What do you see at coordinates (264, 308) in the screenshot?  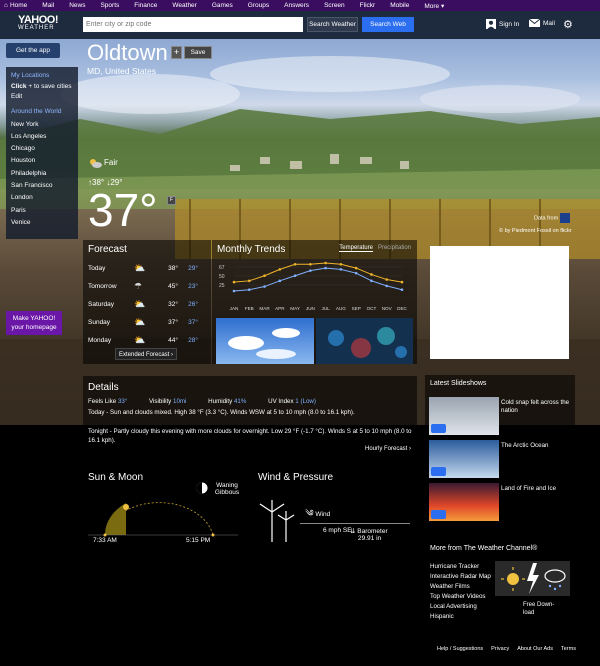 I see `x-tick-label: MAR` at bounding box center [264, 308].